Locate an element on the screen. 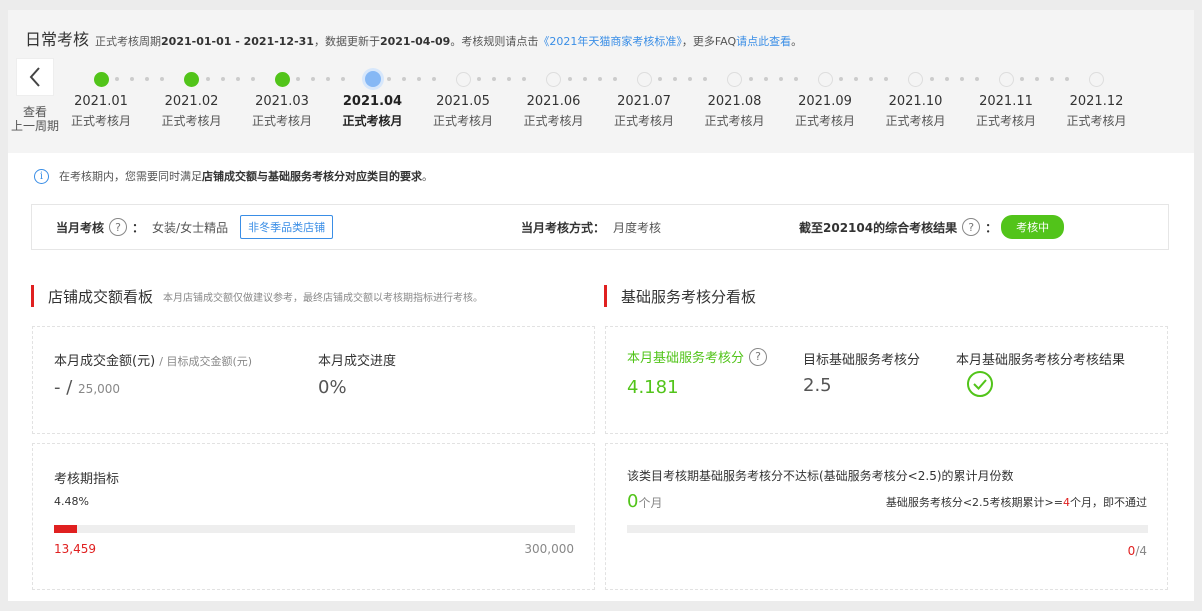 This screenshot has width=1202, height=611. overall-result: 截至202104的综合考核结果 ? ： 考核中 is located at coordinates (932, 227).